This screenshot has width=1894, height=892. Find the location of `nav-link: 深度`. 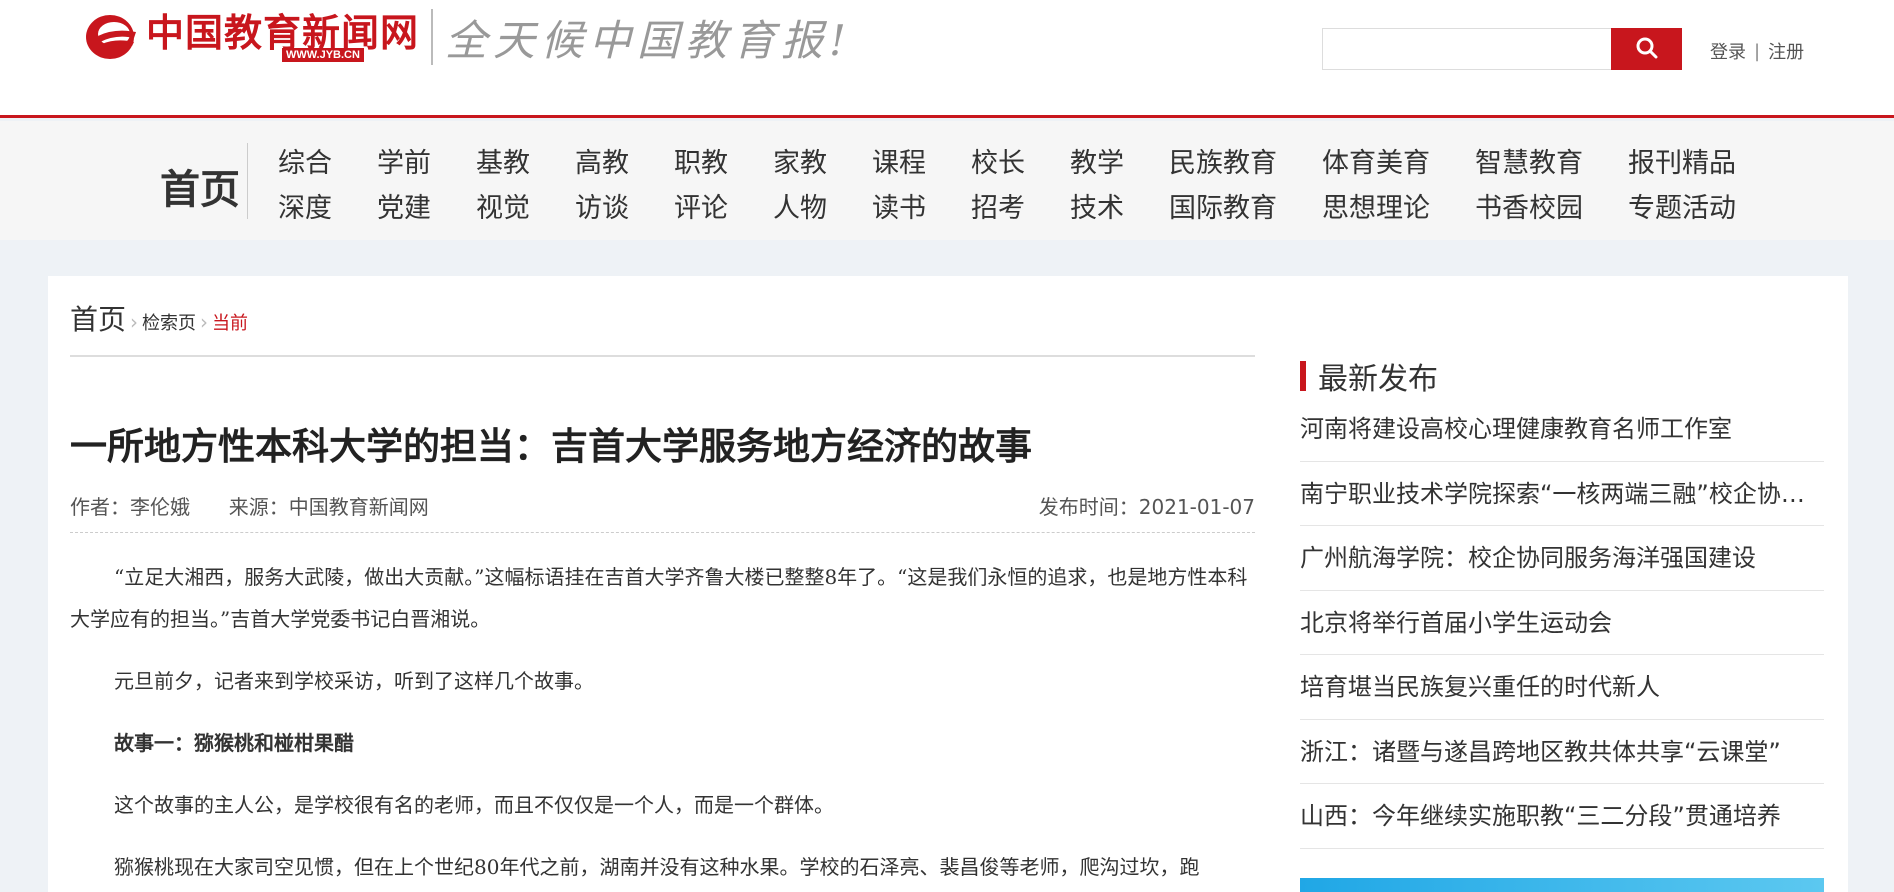

nav-link: 深度 is located at coordinates (305, 205).